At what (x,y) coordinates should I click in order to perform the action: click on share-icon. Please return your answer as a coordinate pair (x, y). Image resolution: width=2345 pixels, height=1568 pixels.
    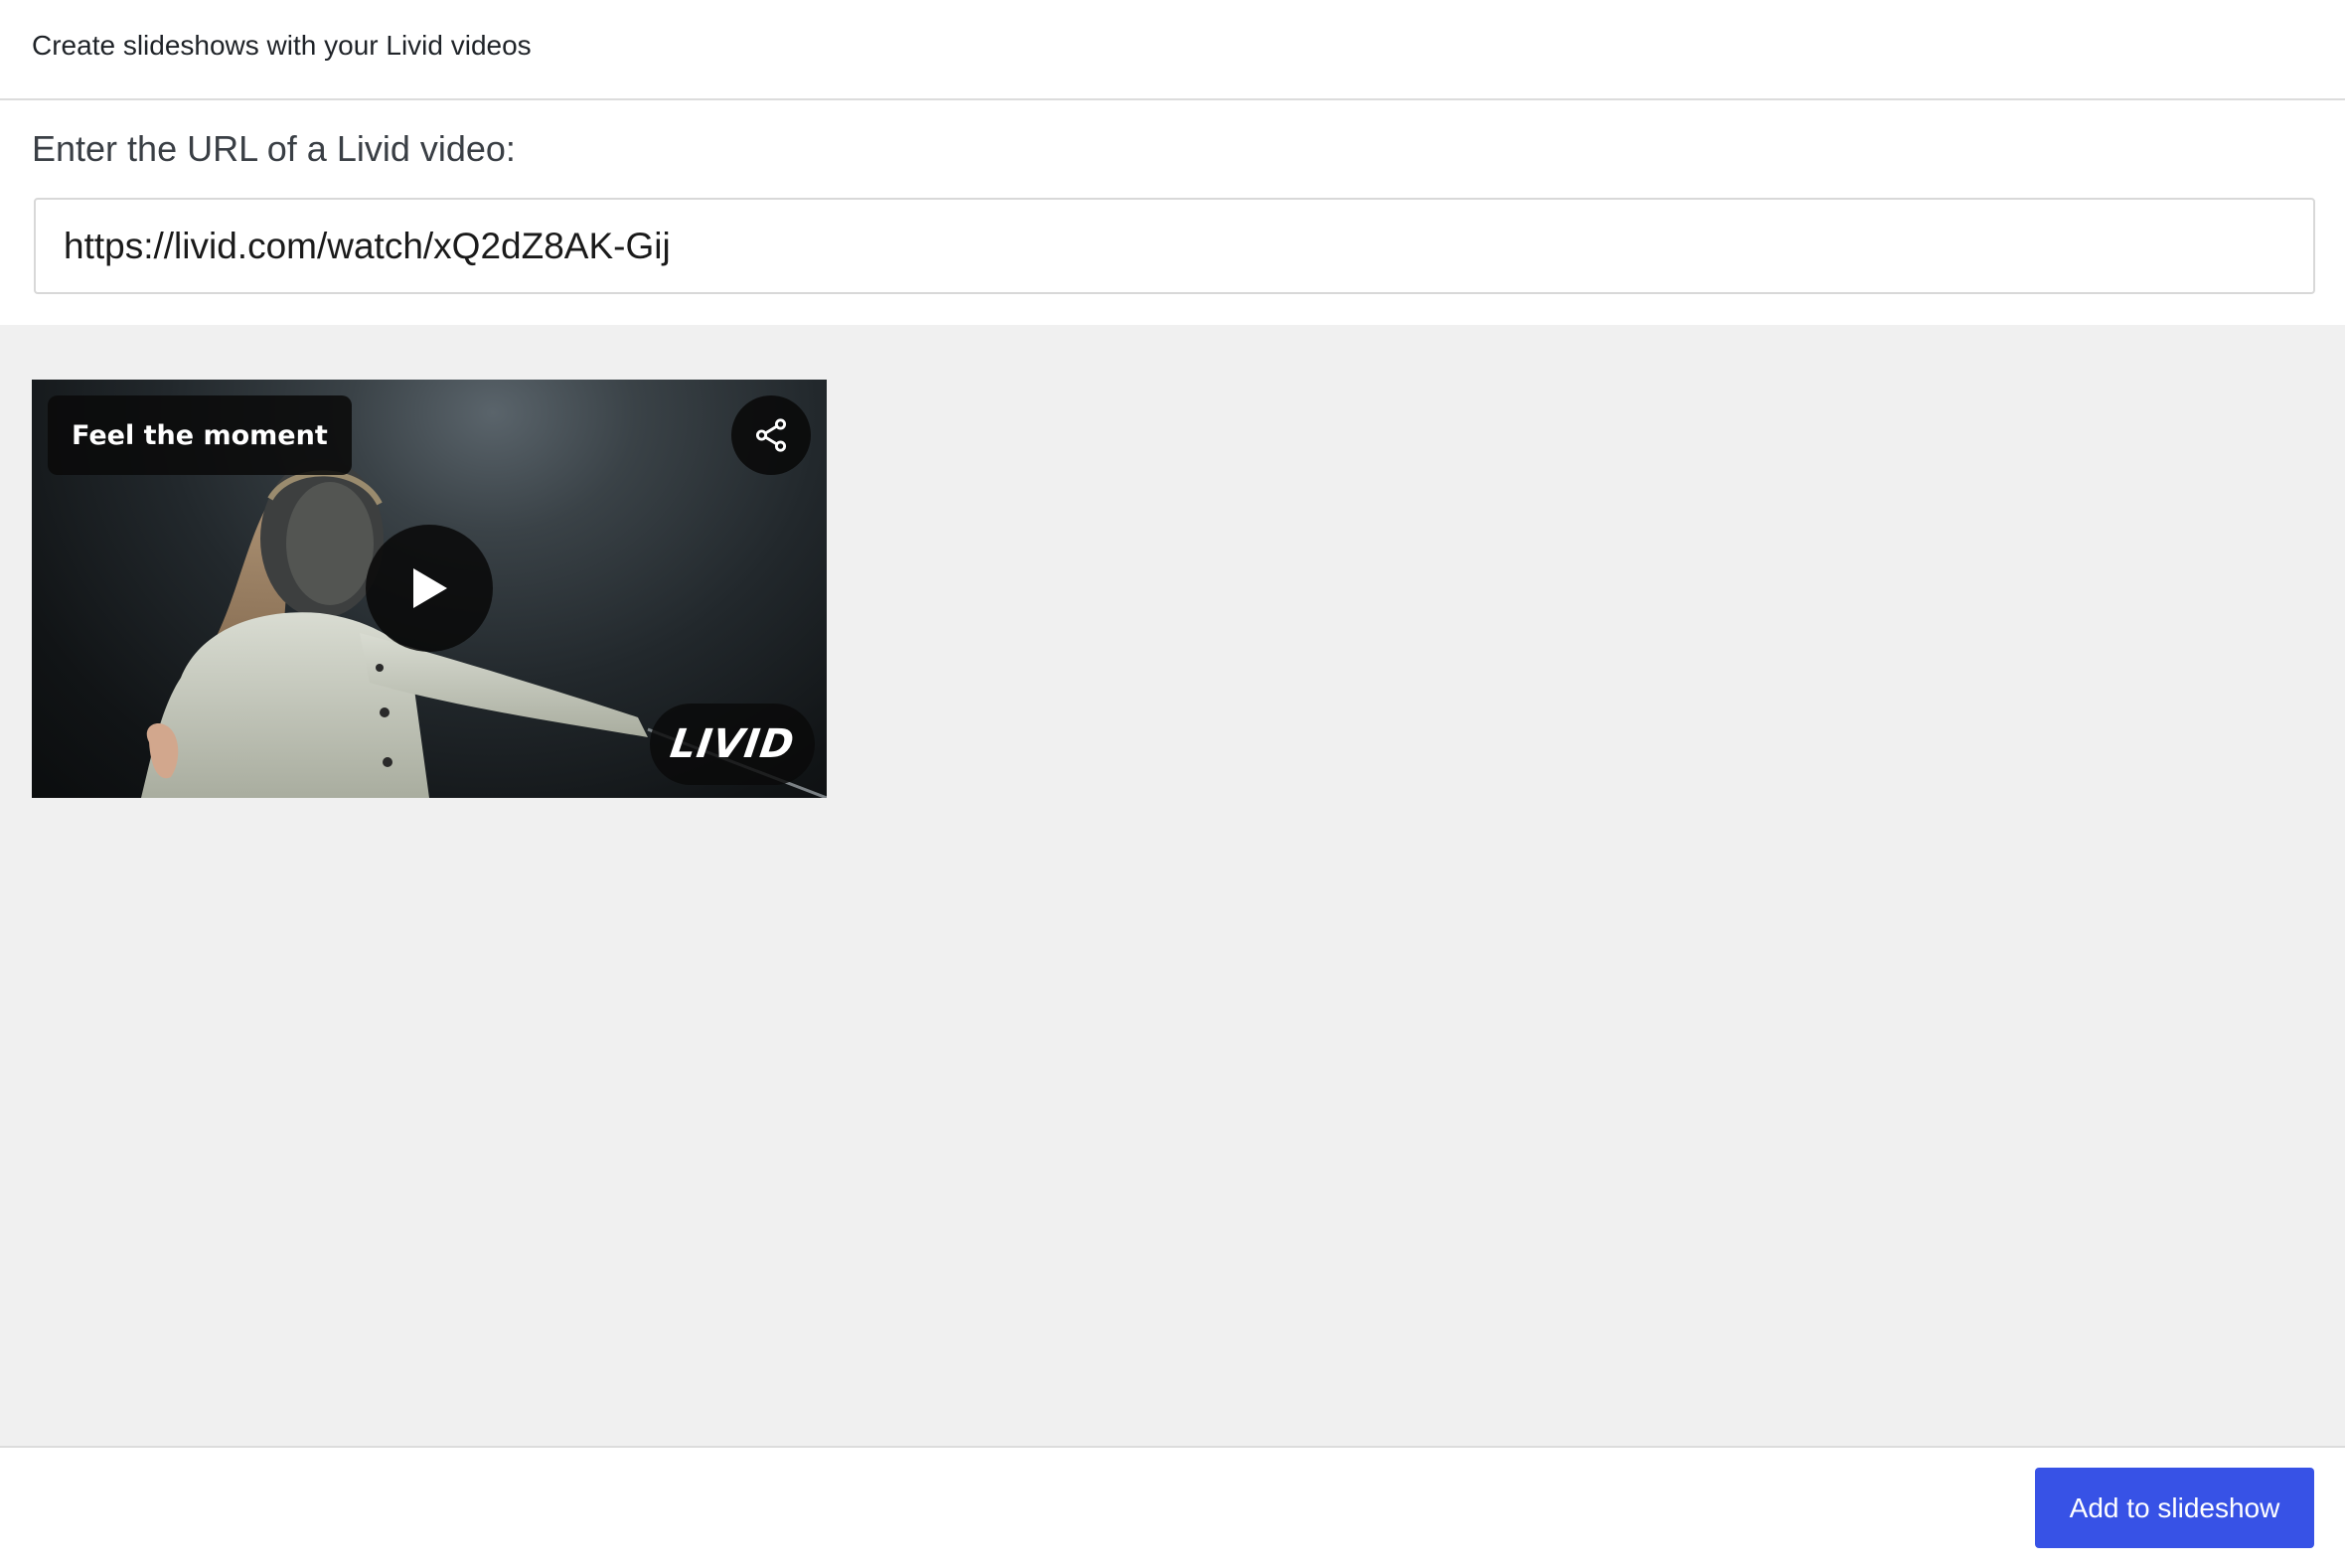
    Looking at the image, I should click on (771, 435).